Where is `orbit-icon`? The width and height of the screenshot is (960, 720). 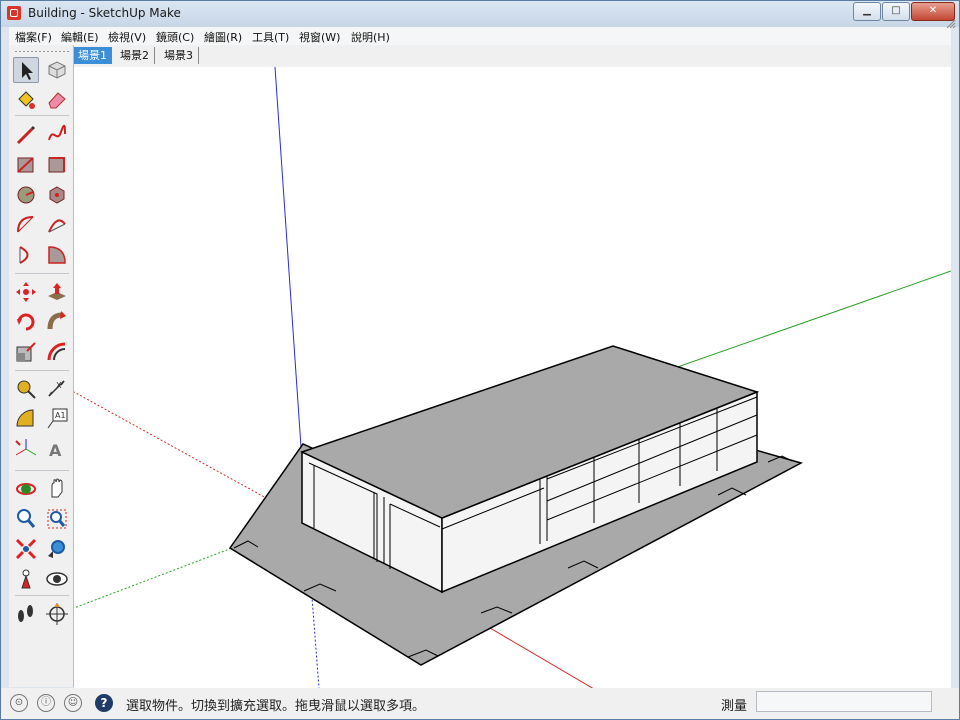
orbit-icon is located at coordinates (26, 489).